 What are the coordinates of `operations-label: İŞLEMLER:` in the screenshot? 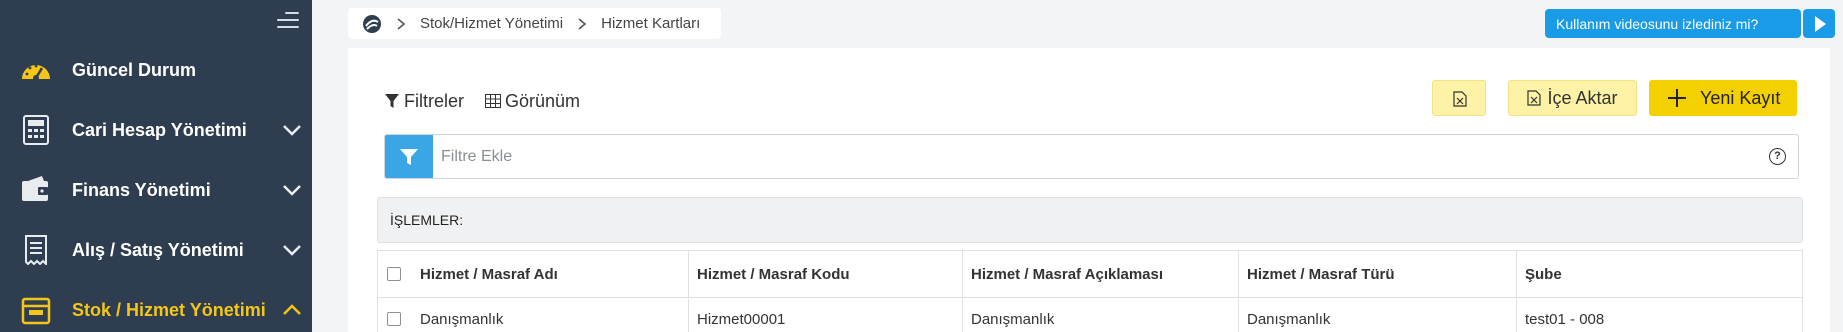 It's located at (427, 220).